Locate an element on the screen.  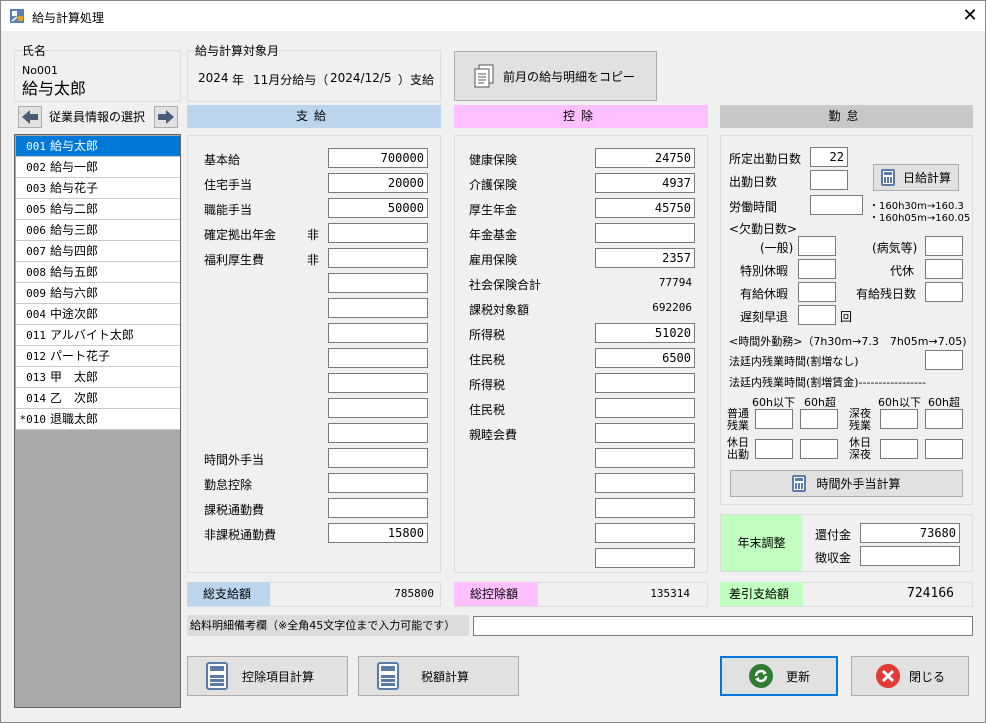
sick-absence-input is located at coordinates (944, 246).